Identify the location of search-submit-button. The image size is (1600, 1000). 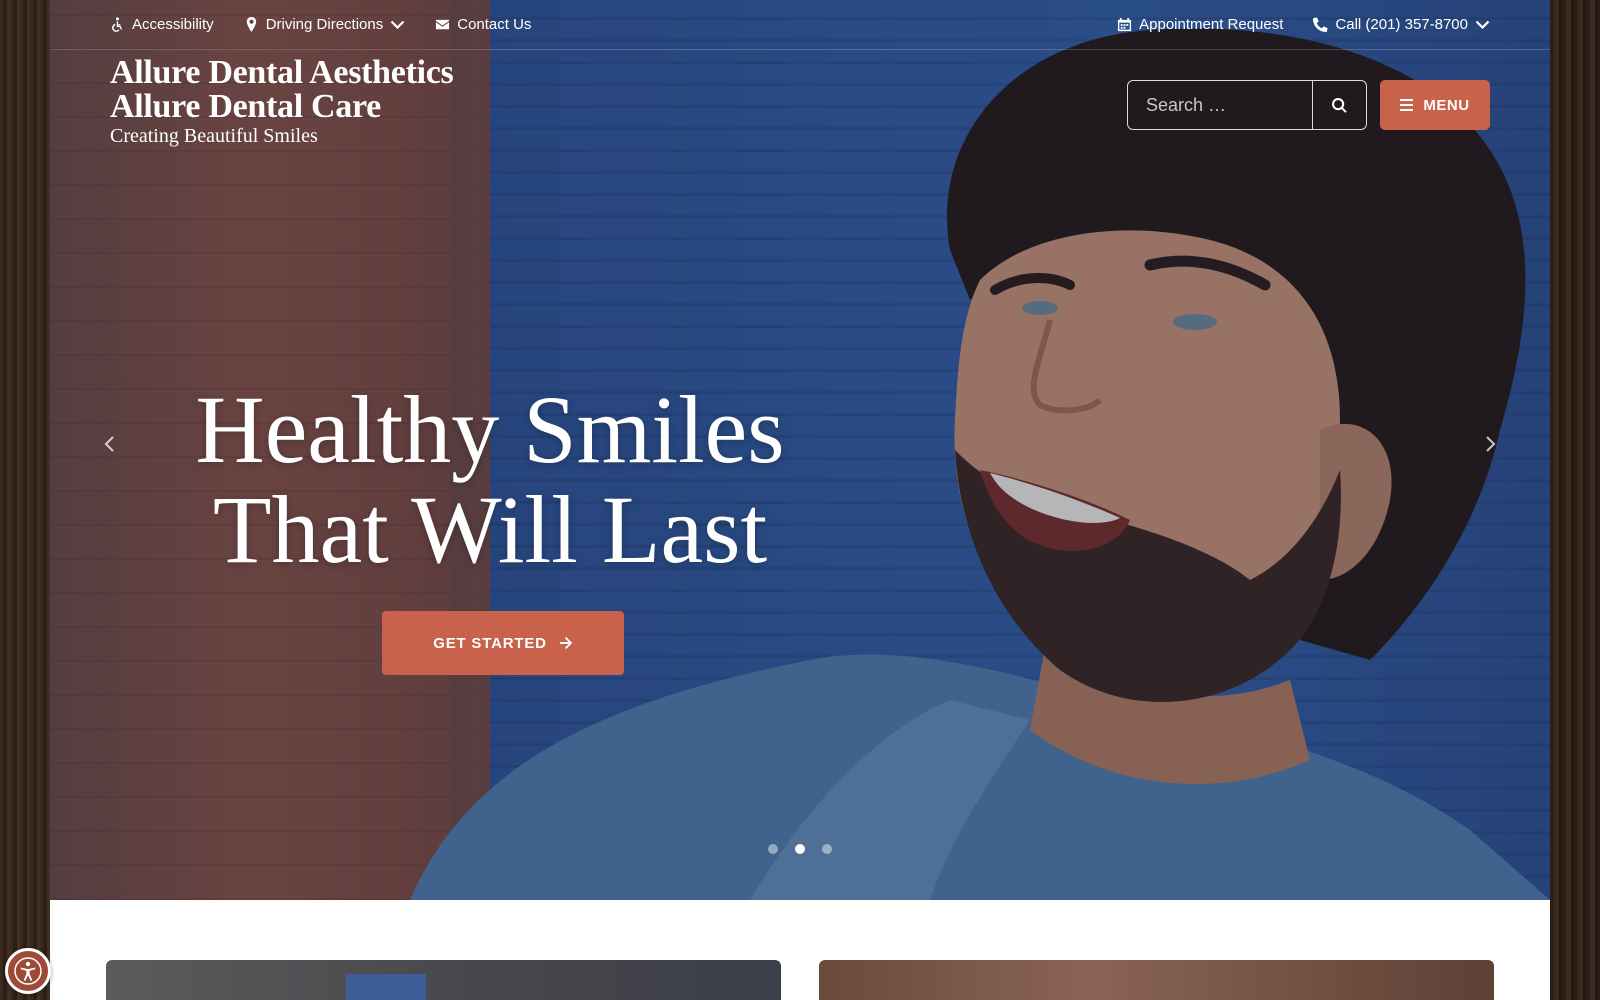
(1339, 105).